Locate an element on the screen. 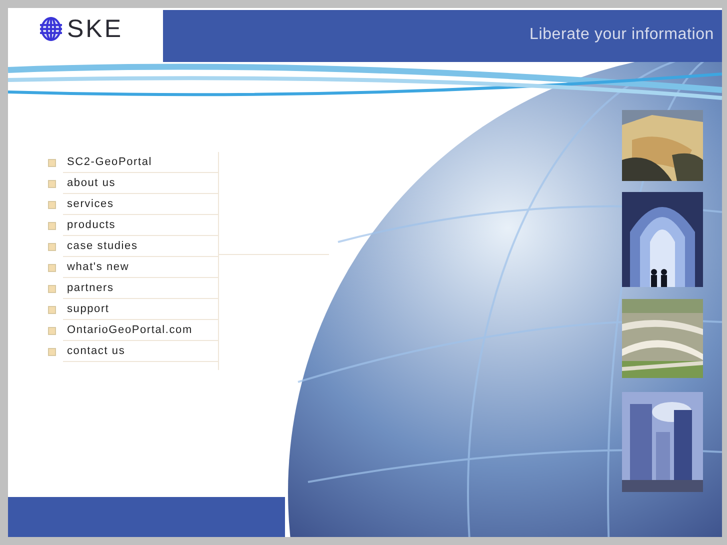  logo-text: SKE is located at coordinates (95, 29).